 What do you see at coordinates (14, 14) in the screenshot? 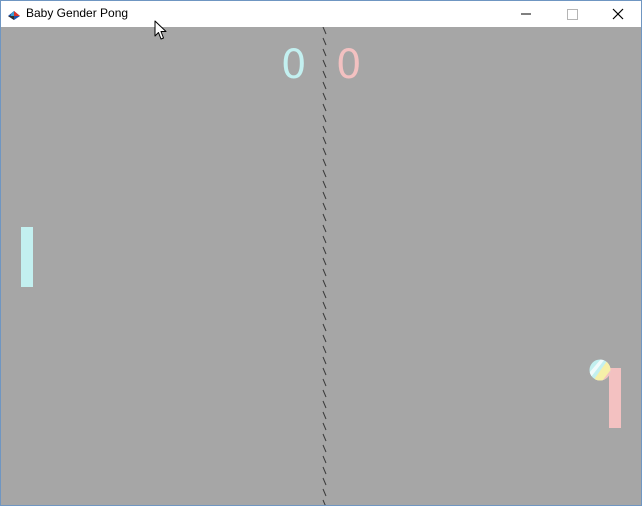
I see `pong-app-icon` at bounding box center [14, 14].